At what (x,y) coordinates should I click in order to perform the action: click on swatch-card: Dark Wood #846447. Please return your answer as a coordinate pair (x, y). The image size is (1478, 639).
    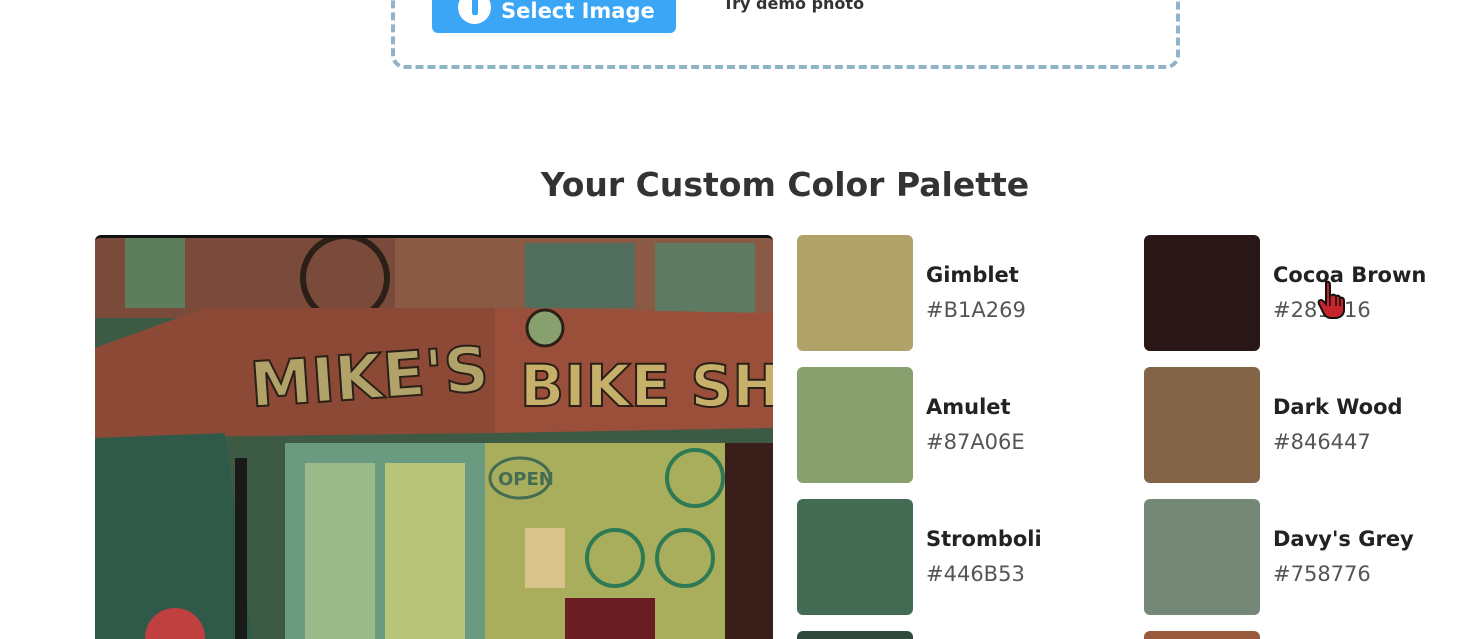
    Looking at the image, I should click on (1309, 425).